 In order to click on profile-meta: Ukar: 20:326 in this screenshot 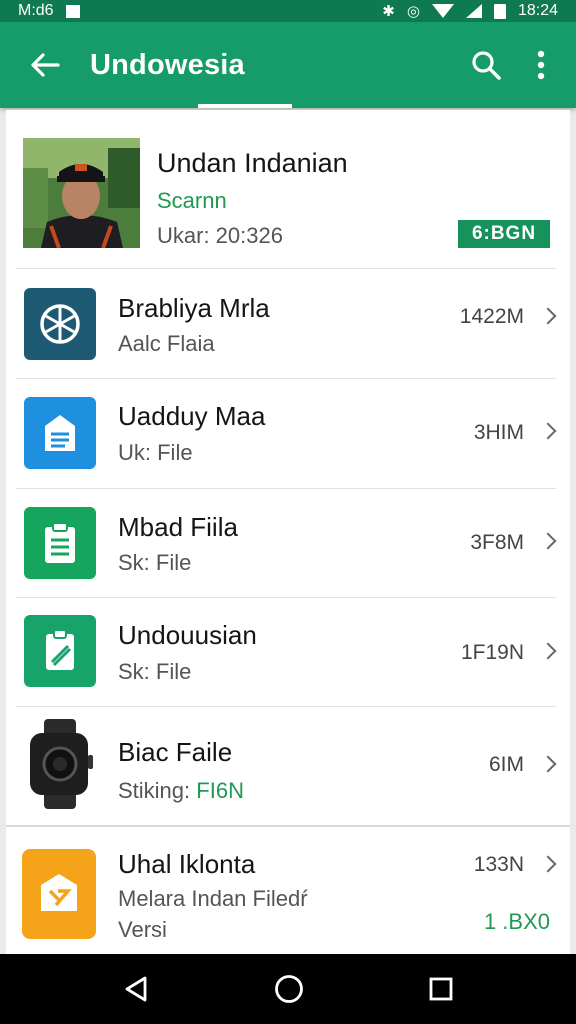, I will do `click(220, 235)`.